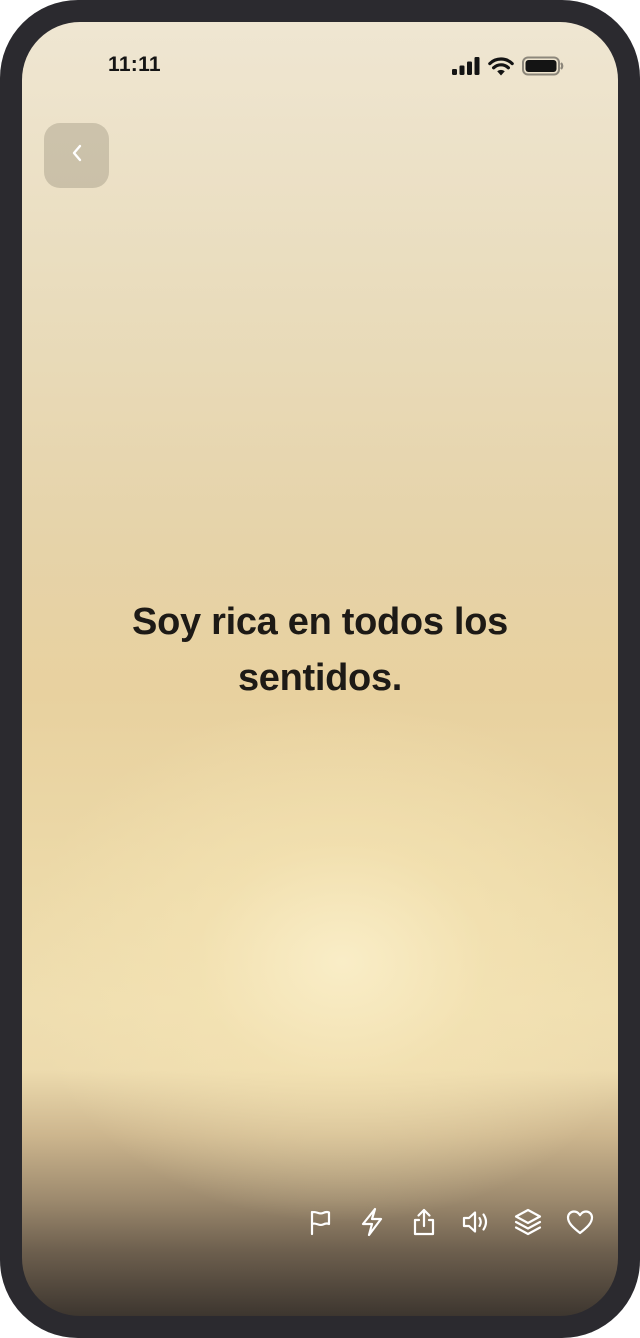 The width and height of the screenshot is (640, 1338). What do you see at coordinates (449, 1222) in the screenshot?
I see `action-toolbar` at bounding box center [449, 1222].